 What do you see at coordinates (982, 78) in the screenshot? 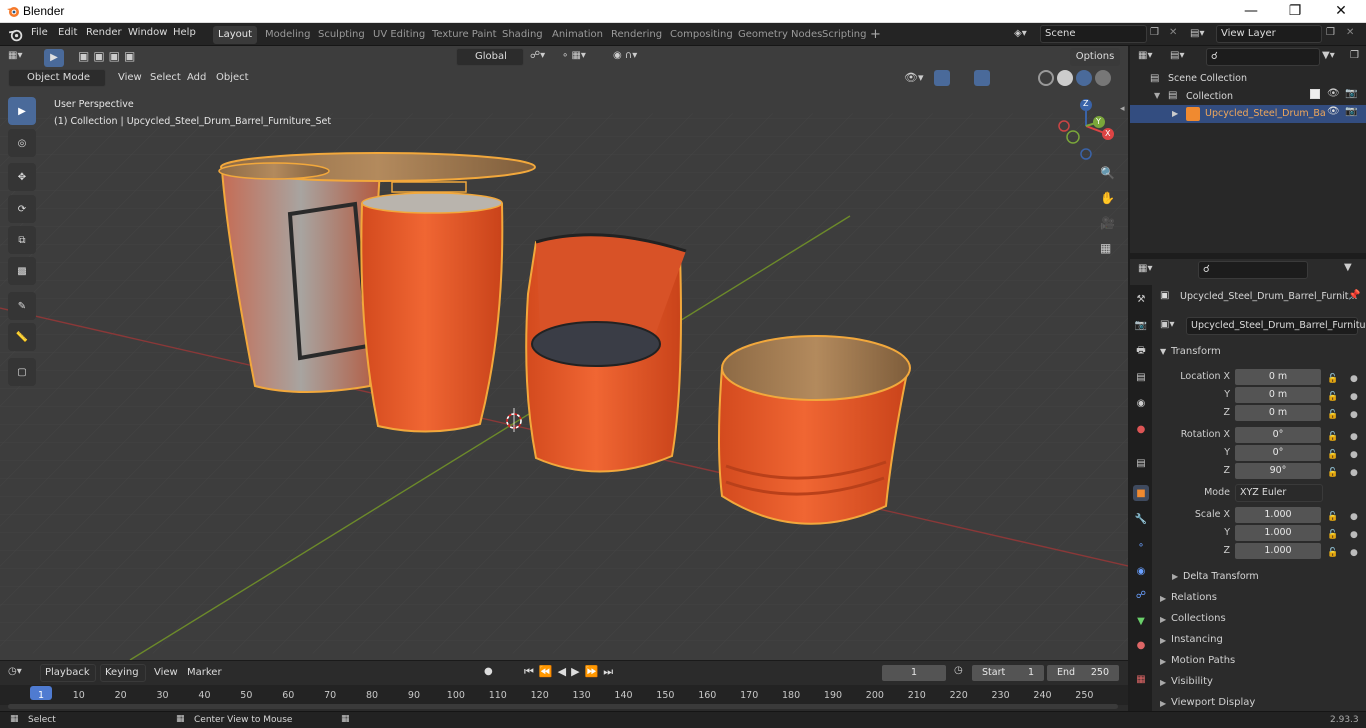
I see `overlays-toggle-icon` at bounding box center [982, 78].